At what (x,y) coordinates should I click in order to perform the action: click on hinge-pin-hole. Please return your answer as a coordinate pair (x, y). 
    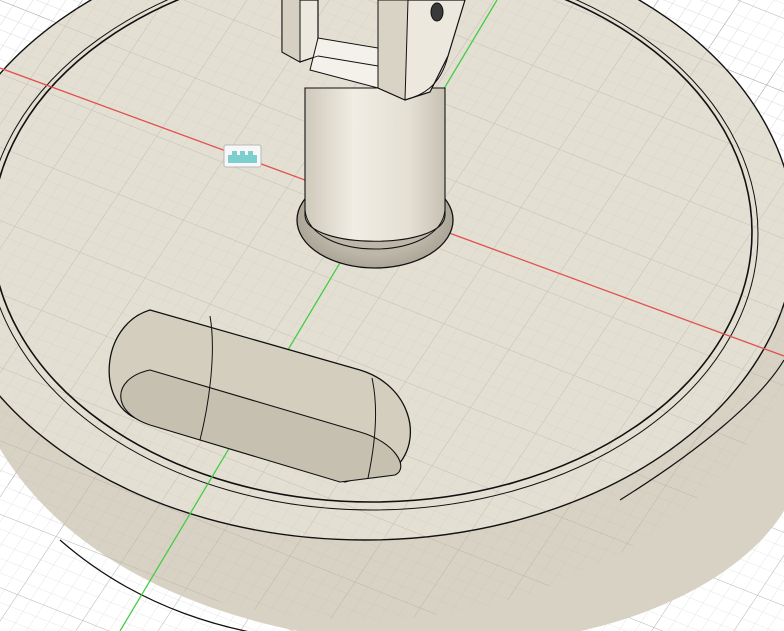
    Looking at the image, I should click on (437, 12).